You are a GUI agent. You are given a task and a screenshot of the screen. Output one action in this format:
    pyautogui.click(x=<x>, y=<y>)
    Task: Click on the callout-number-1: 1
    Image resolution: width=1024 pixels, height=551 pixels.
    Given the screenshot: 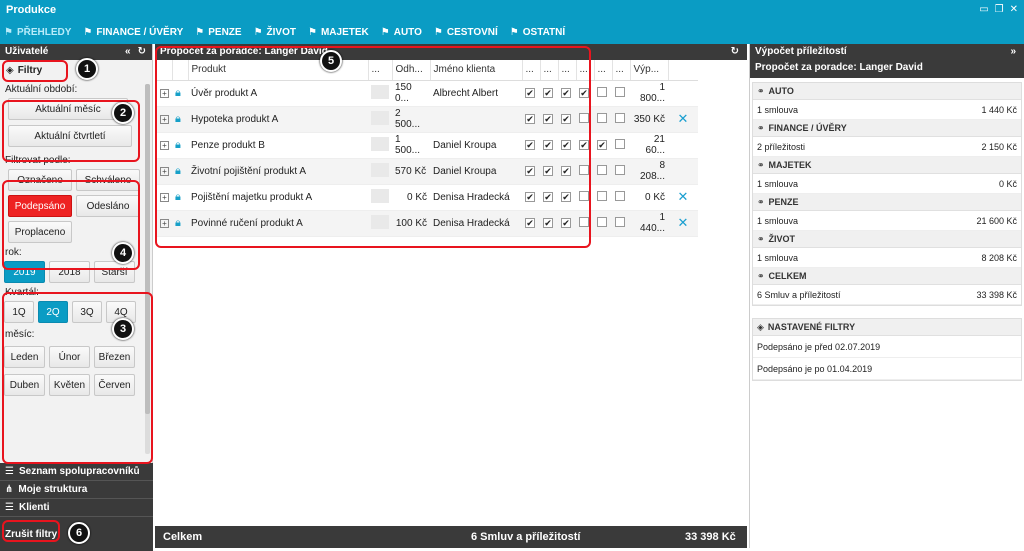 What is the action you would take?
    pyautogui.click(x=87, y=69)
    